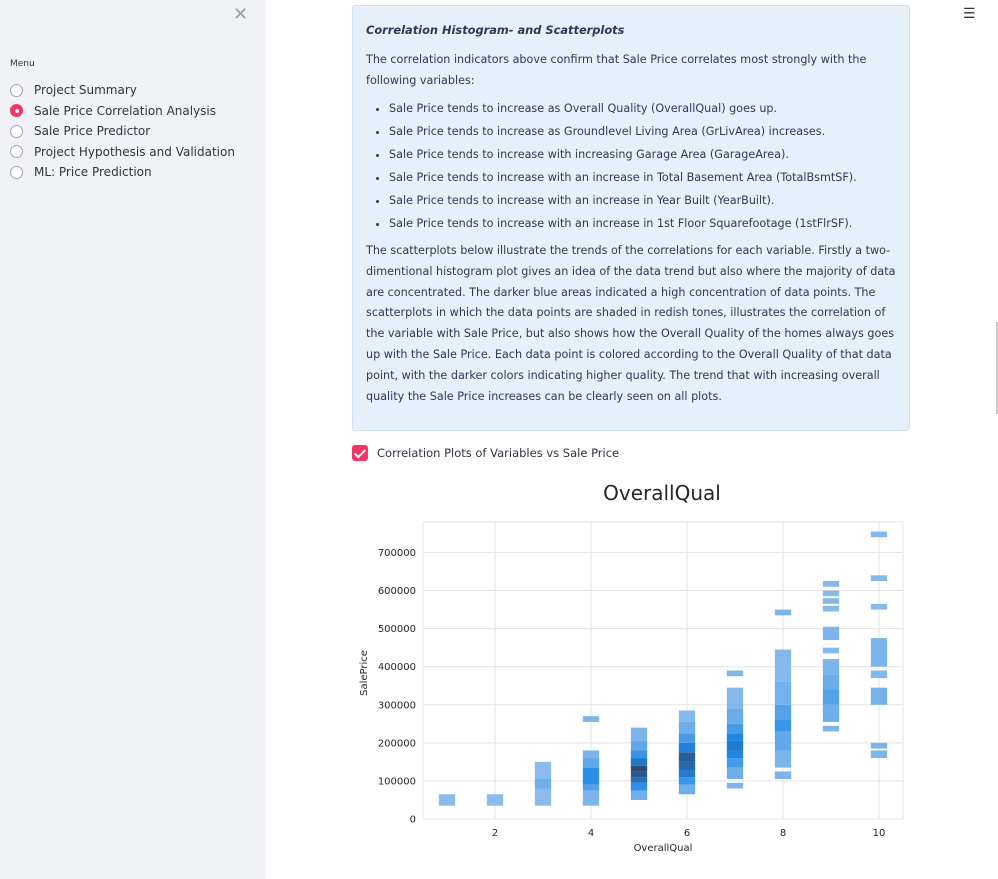 Image resolution: width=998 pixels, height=879 pixels. Describe the element at coordinates (92, 131) in the screenshot. I see `radio-label: Sale Price Predictor` at that location.